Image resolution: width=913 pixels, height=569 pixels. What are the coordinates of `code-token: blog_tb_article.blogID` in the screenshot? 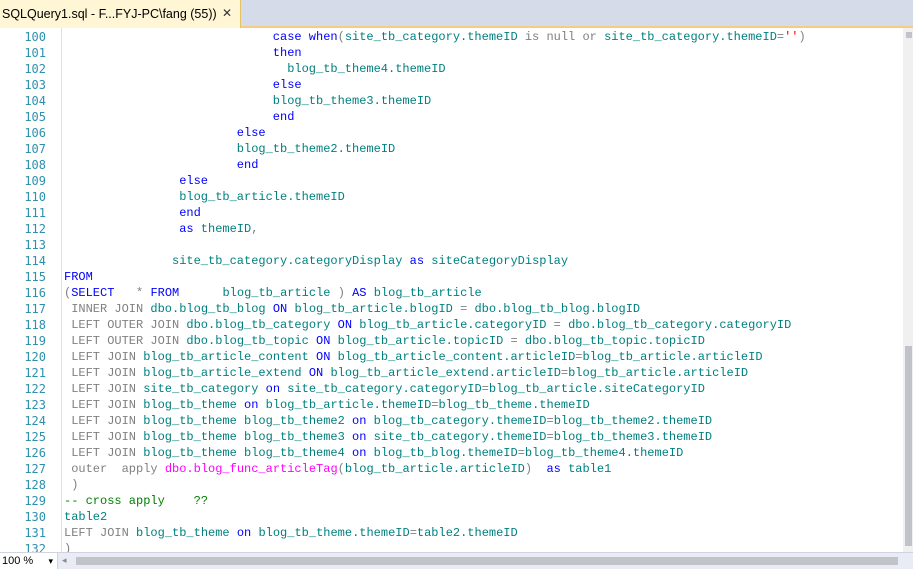 It's located at (373, 309).